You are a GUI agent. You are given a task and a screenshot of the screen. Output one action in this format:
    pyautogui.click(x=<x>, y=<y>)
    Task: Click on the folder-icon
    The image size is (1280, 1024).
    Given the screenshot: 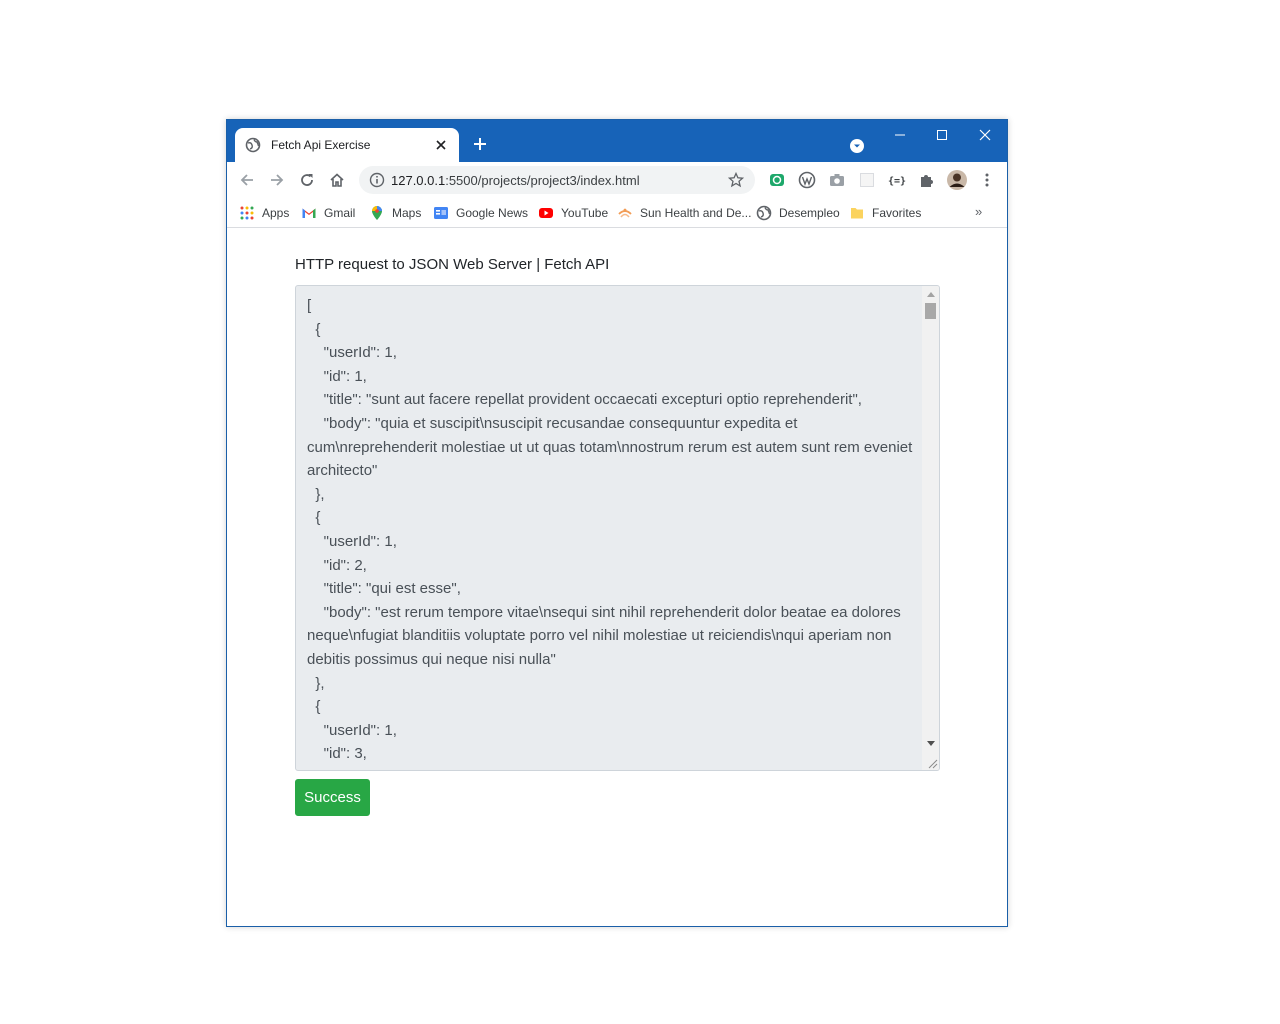 What is the action you would take?
    pyautogui.click(x=857, y=213)
    